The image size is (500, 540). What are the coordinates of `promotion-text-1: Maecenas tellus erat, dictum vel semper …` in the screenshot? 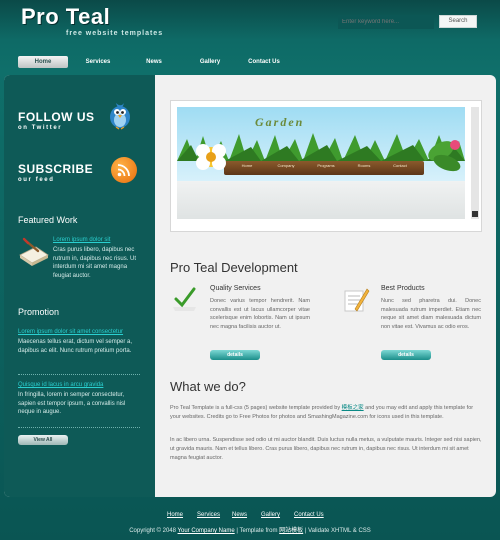 It's located at (75, 346).